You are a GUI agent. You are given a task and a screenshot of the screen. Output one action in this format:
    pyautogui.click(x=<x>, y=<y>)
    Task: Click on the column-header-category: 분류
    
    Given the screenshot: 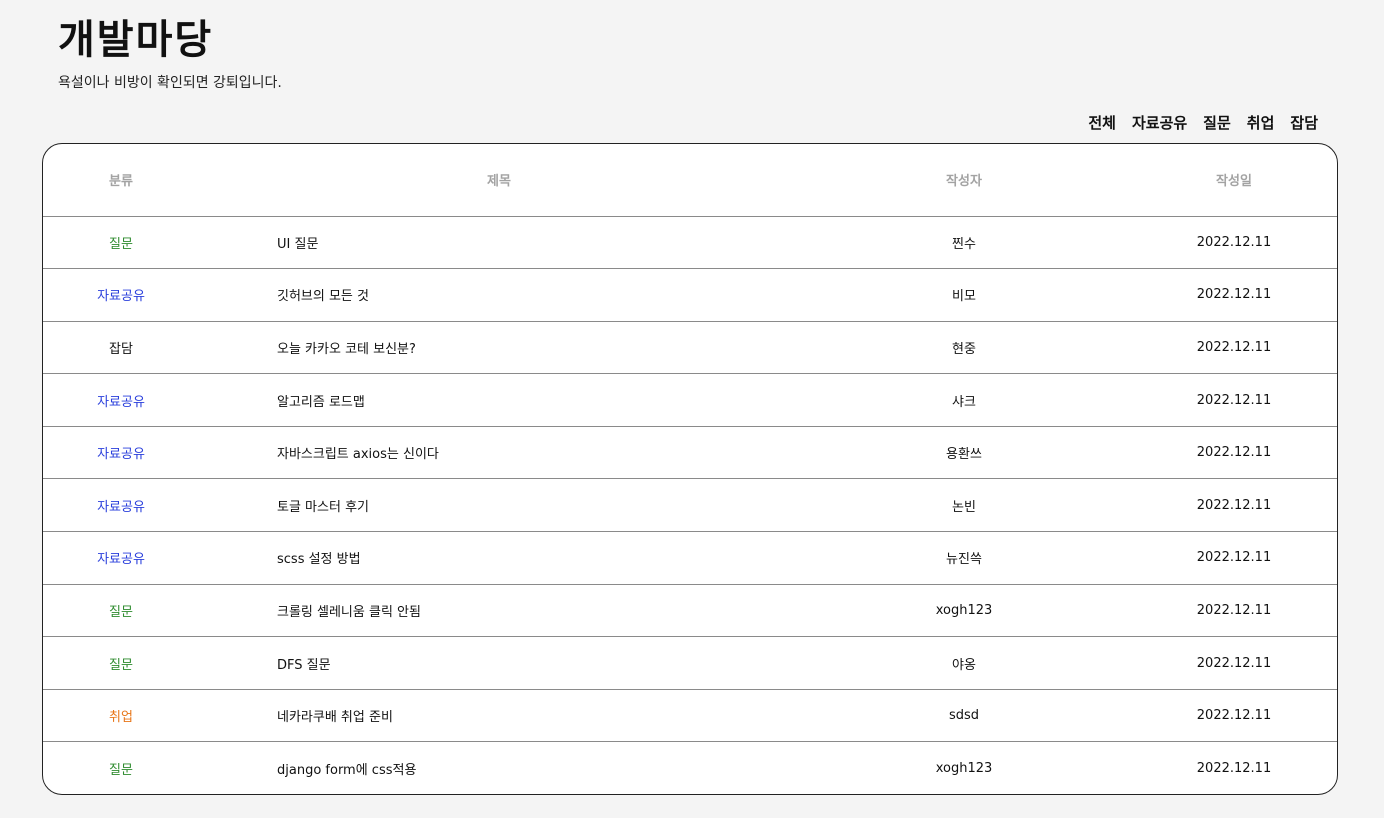 What is the action you would take?
    pyautogui.click(x=121, y=180)
    